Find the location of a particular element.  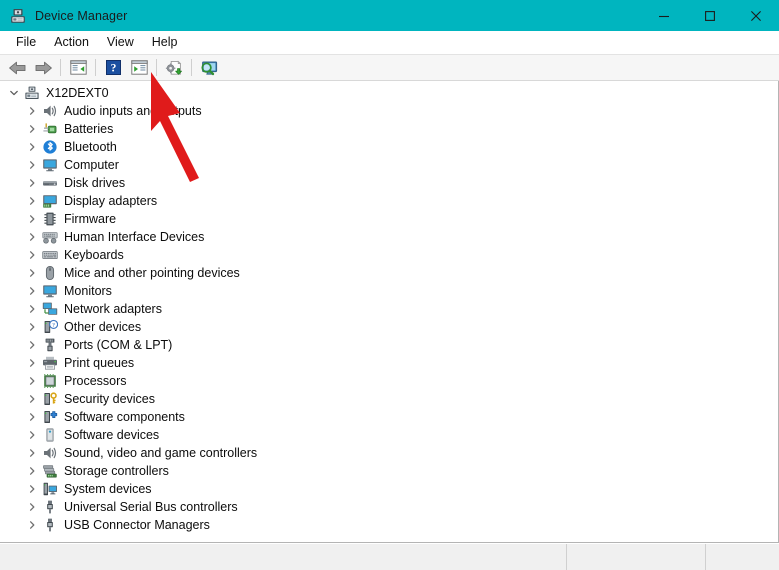

tree-item-storage-controllers: Storage controllers is located at coordinates (389, 471).